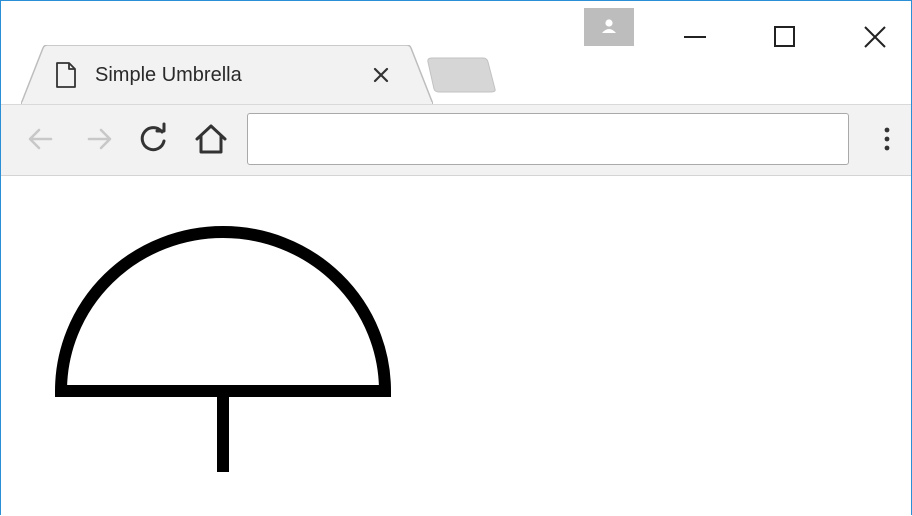 The image size is (912, 516). I want to click on reload-button, so click(154, 139).